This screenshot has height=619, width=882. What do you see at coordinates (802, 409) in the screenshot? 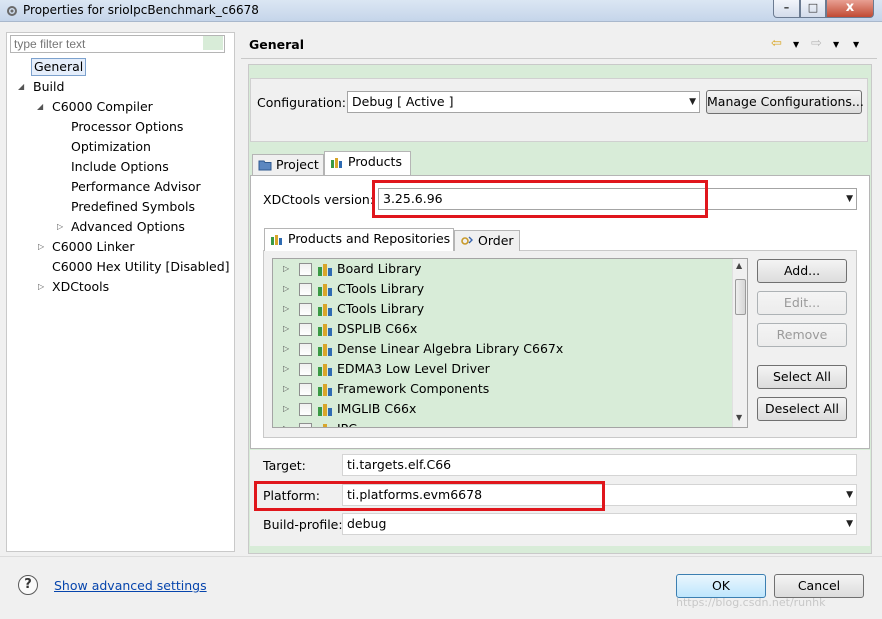
I see `deselect-all-button: Deselect All` at bounding box center [802, 409].